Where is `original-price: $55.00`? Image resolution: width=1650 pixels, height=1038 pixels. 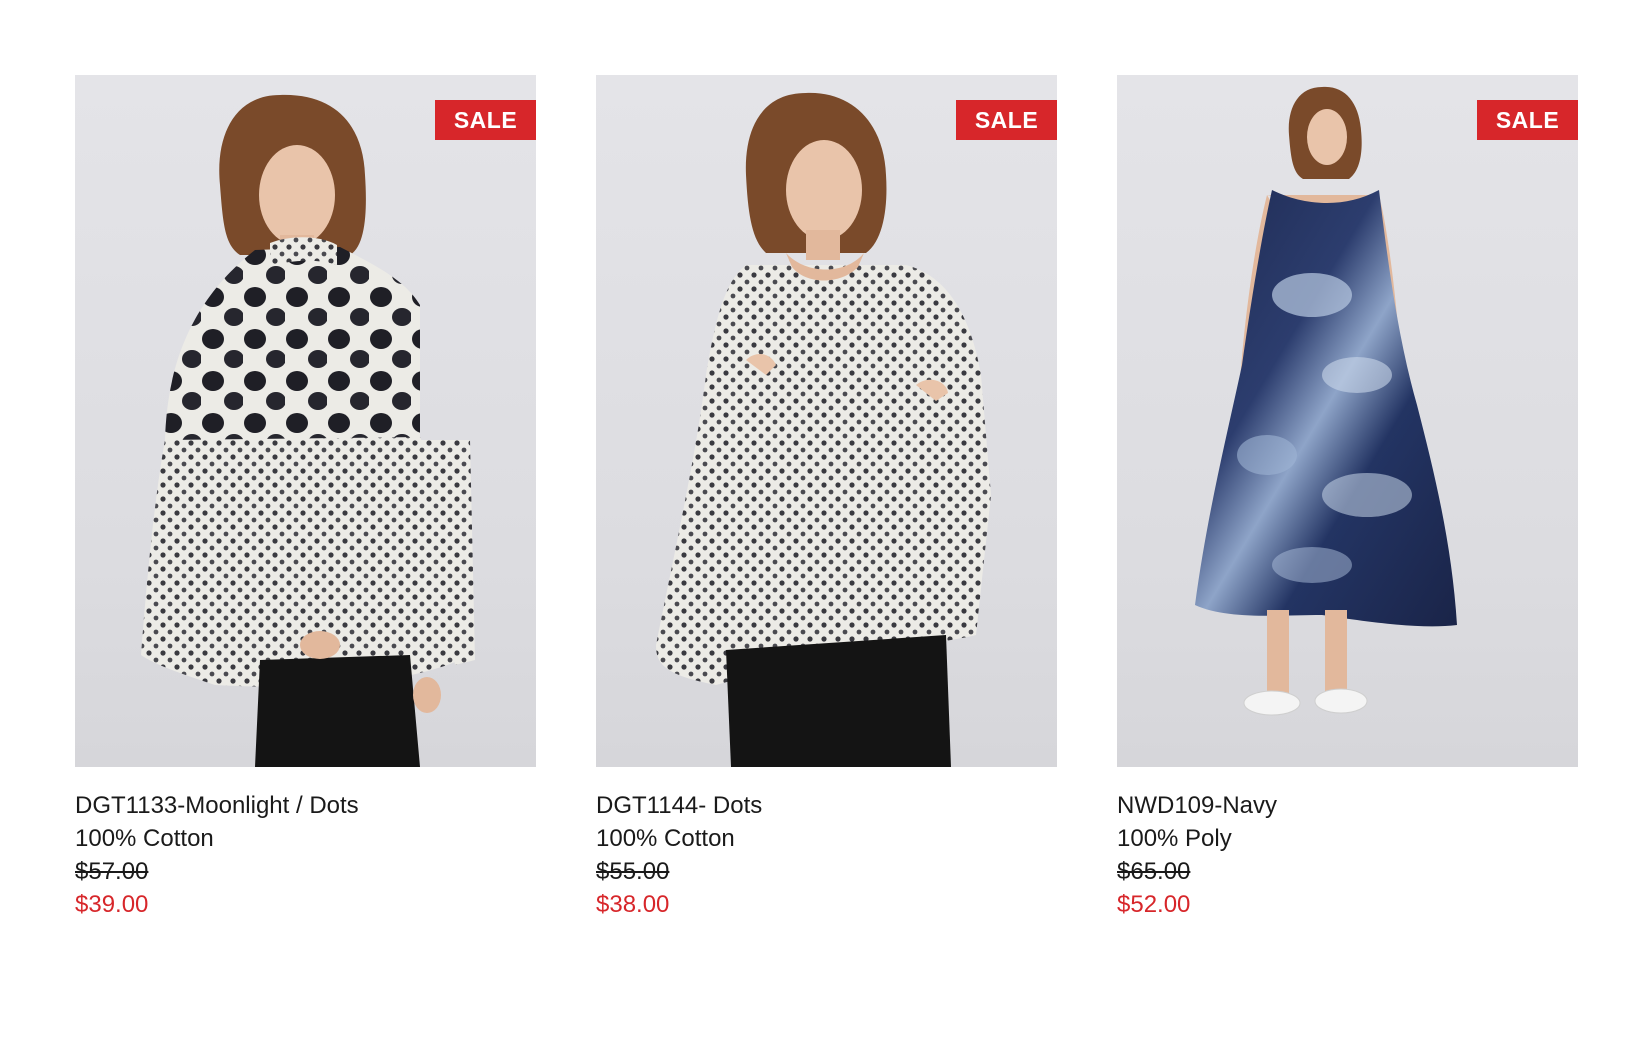 original-price: $55.00 is located at coordinates (633, 871).